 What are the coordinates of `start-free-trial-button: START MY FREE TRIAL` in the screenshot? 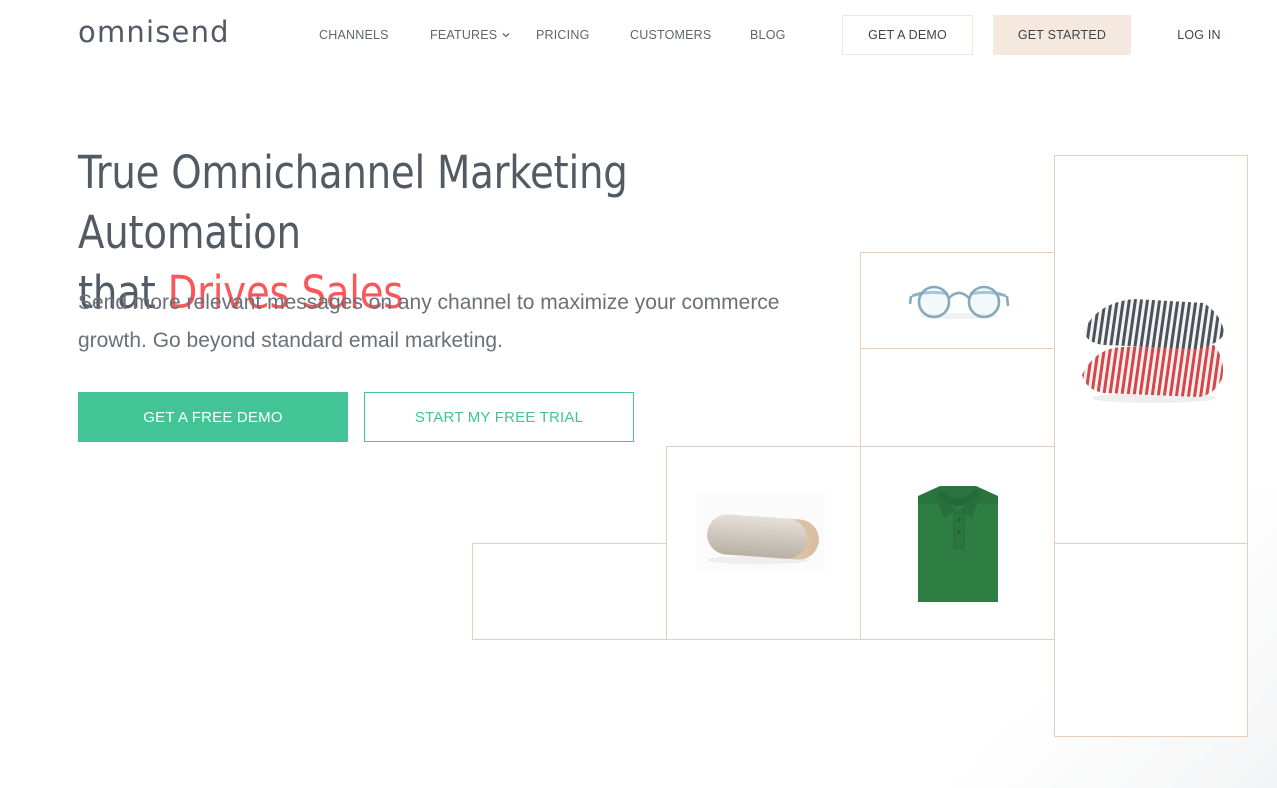 It's located at (499, 417).